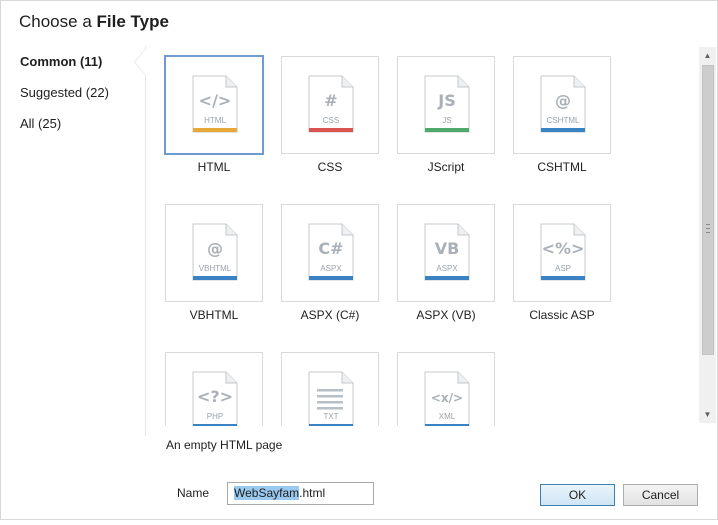  I want to click on file-type-tile: @ VBHTML VBHTML, so click(223, 274).